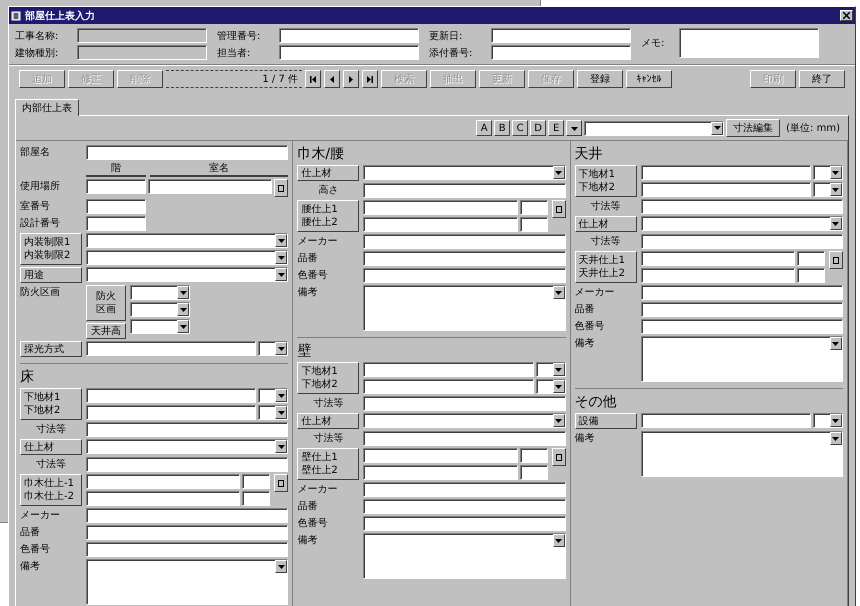  Describe the element at coordinates (47, 107) in the screenshot. I see `tab: 内部仕上表` at that location.